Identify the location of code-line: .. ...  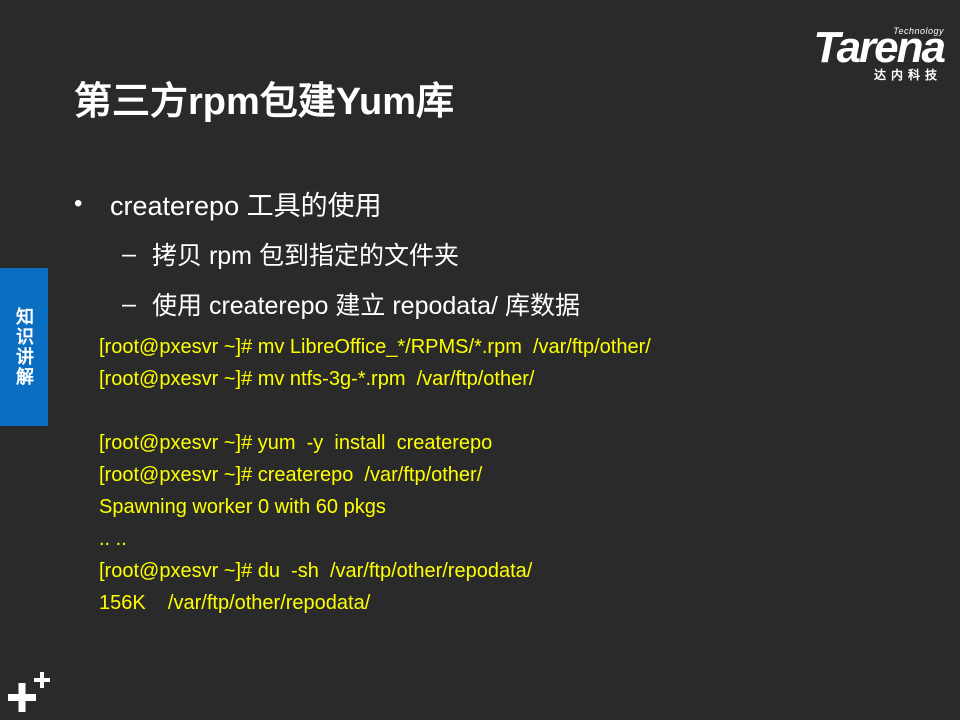
(113, 539).